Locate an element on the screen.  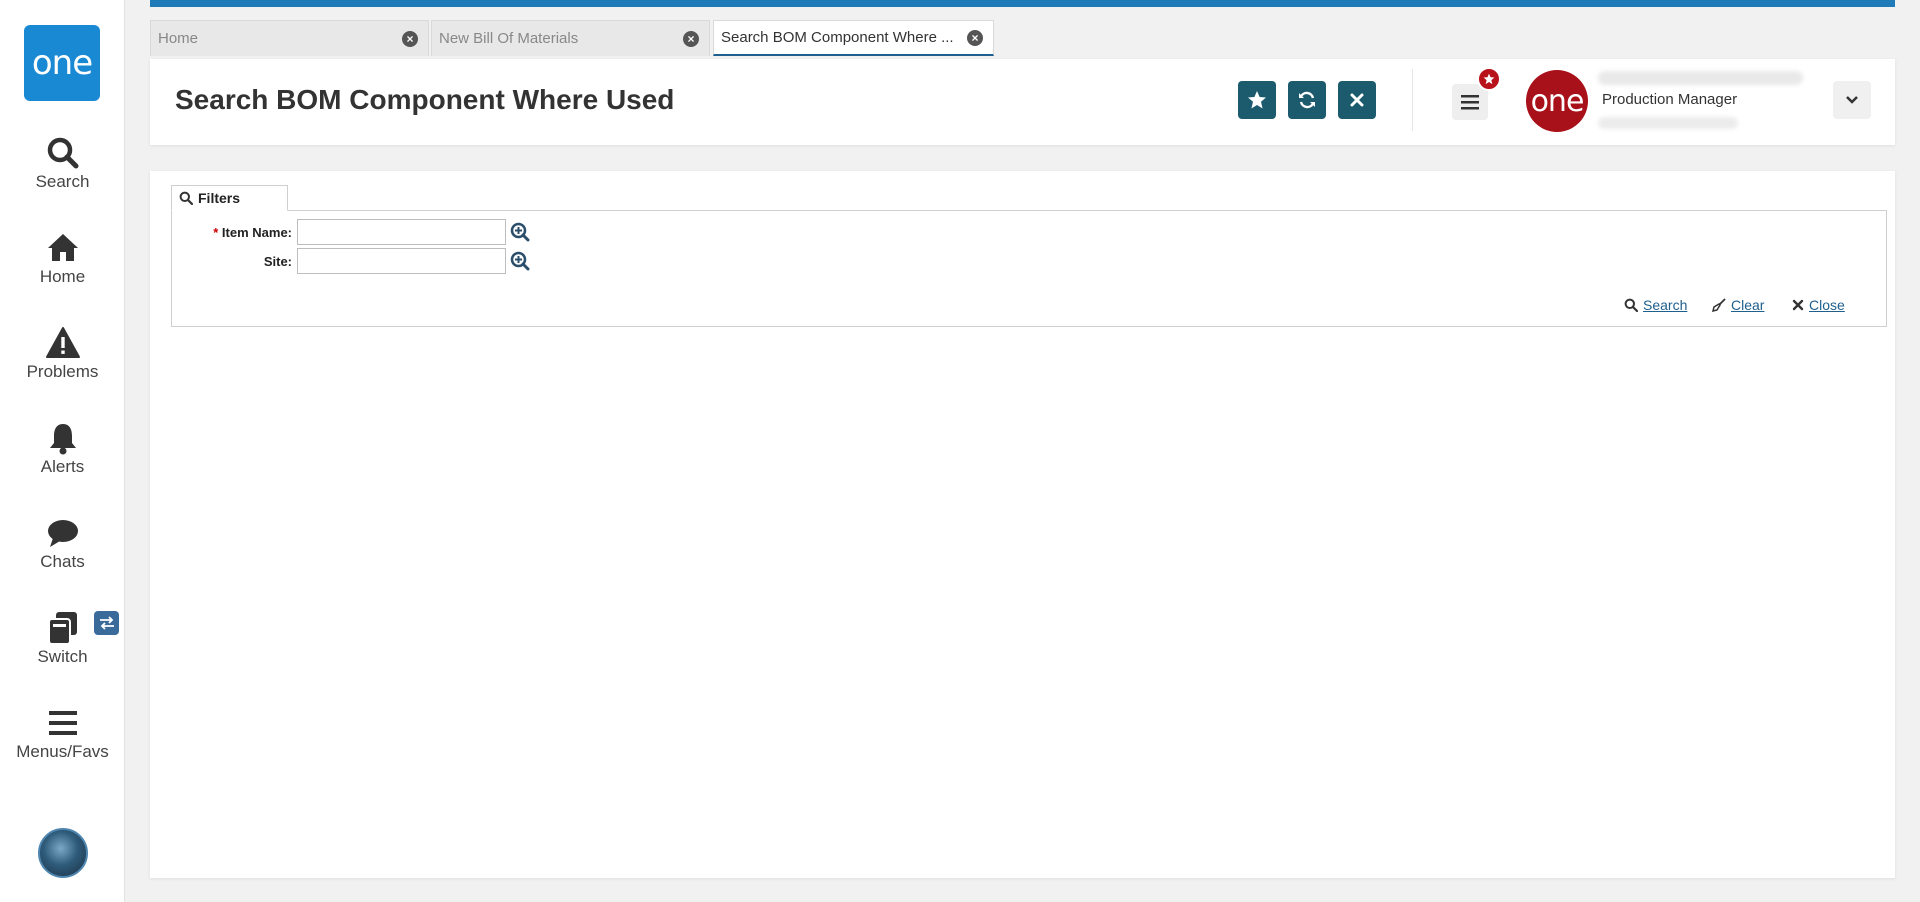
switch-exchange-icon is located at coordinates (106, 623).